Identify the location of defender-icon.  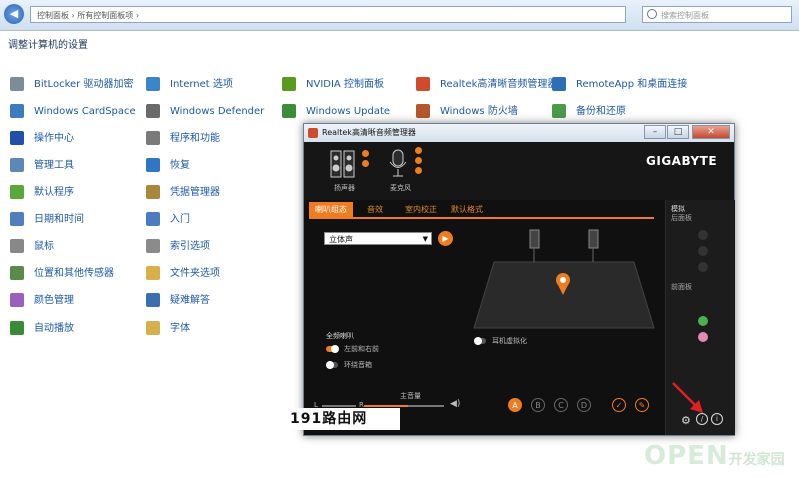
(153, 111).